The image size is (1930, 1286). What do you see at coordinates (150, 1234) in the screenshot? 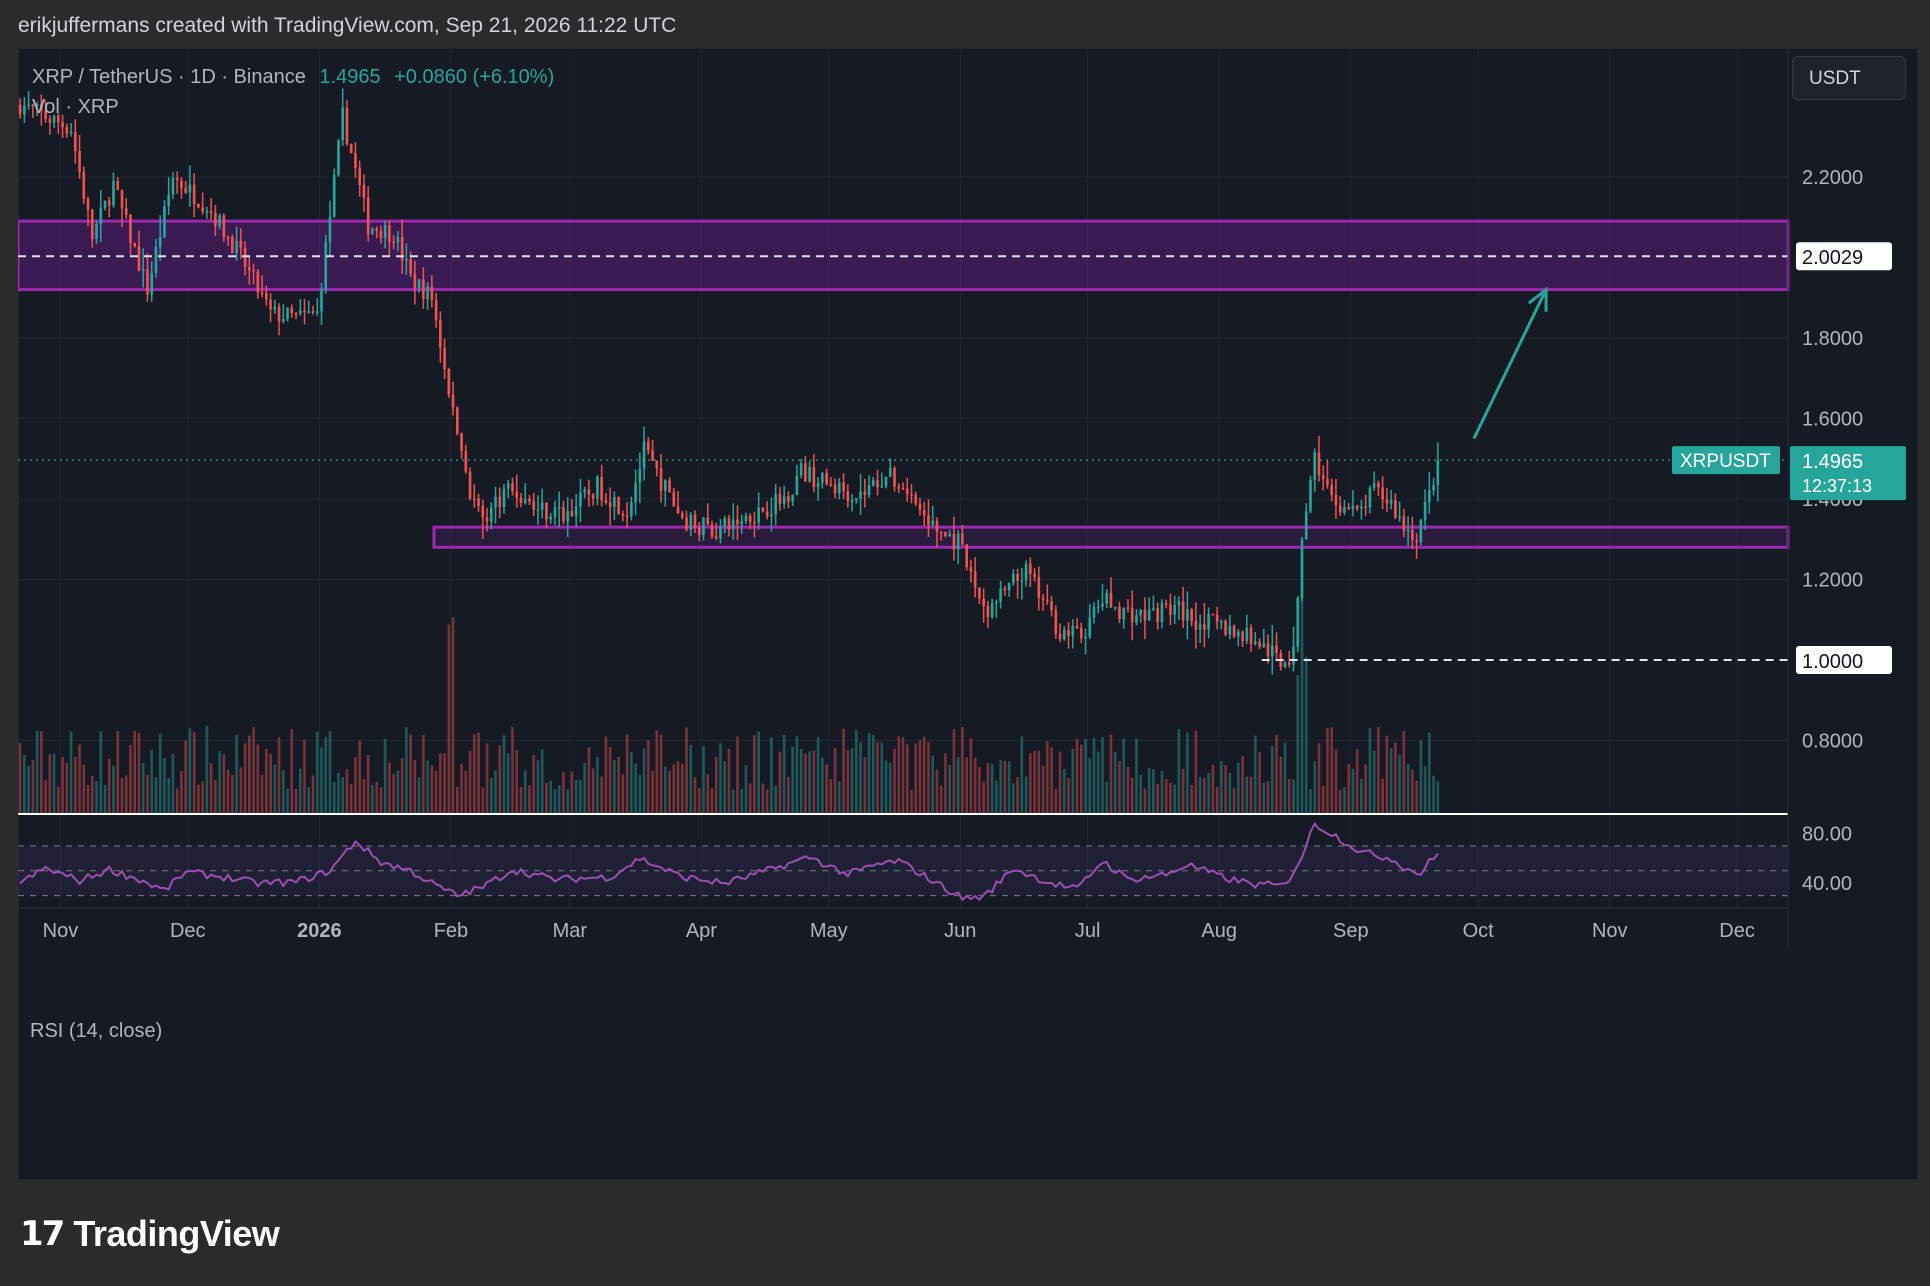
I see `tradingview-logo: 17 TradingView` at bounding box center [150, 1234].